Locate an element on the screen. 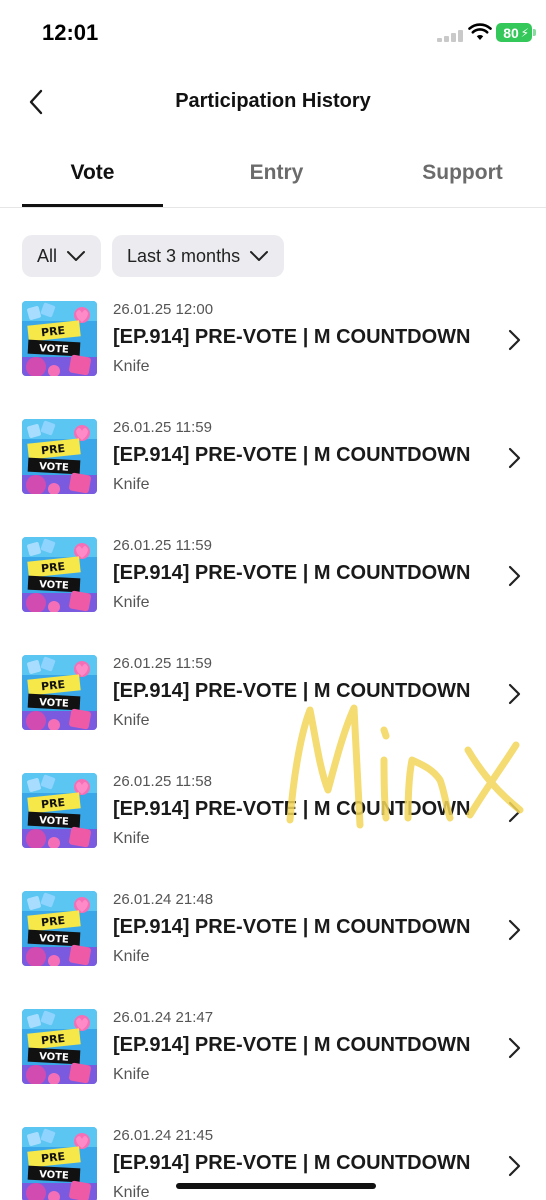 The image size is (546, 1200). tab-bar: Vote Entry Support is located at coordinates (273, 174).